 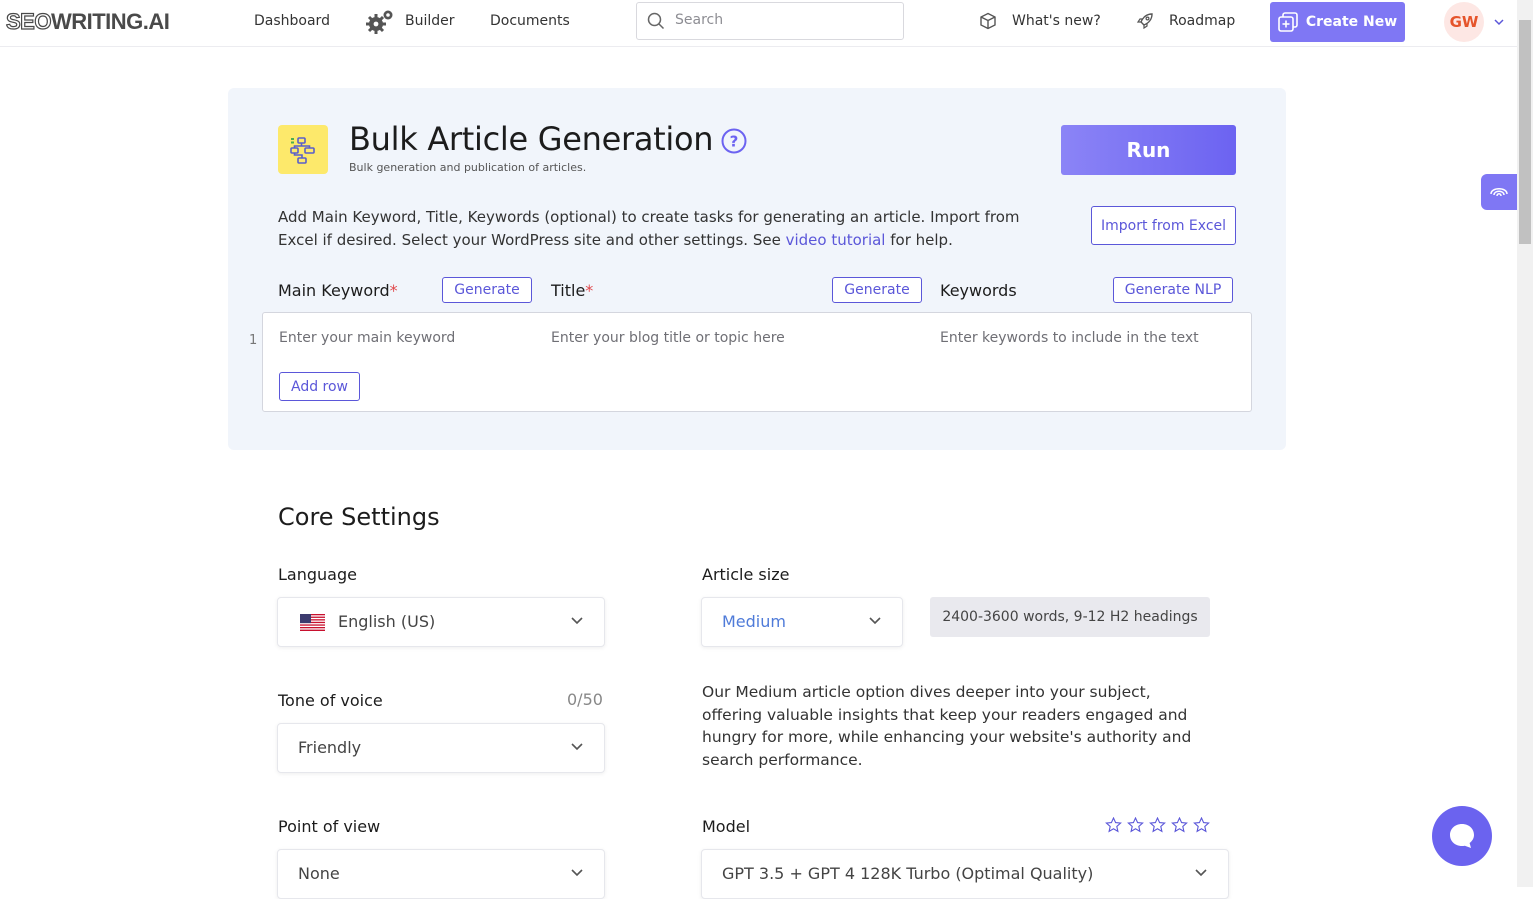 What do you see at coordinates (319, 873) in the screenshot?
I see `pov-value: None` at bounding box center [319, 873].